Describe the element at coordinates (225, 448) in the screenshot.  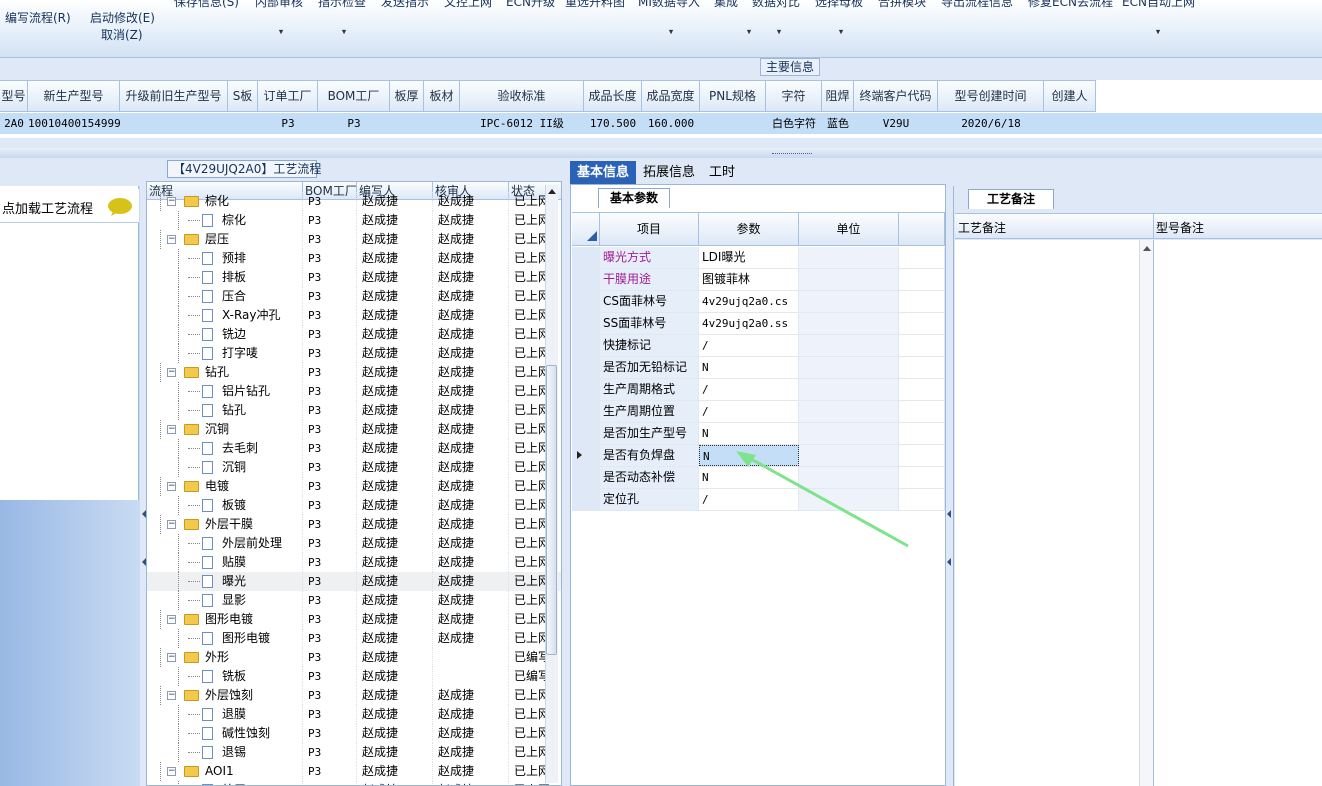
I see `tree-node: 去毛刺` at that location.